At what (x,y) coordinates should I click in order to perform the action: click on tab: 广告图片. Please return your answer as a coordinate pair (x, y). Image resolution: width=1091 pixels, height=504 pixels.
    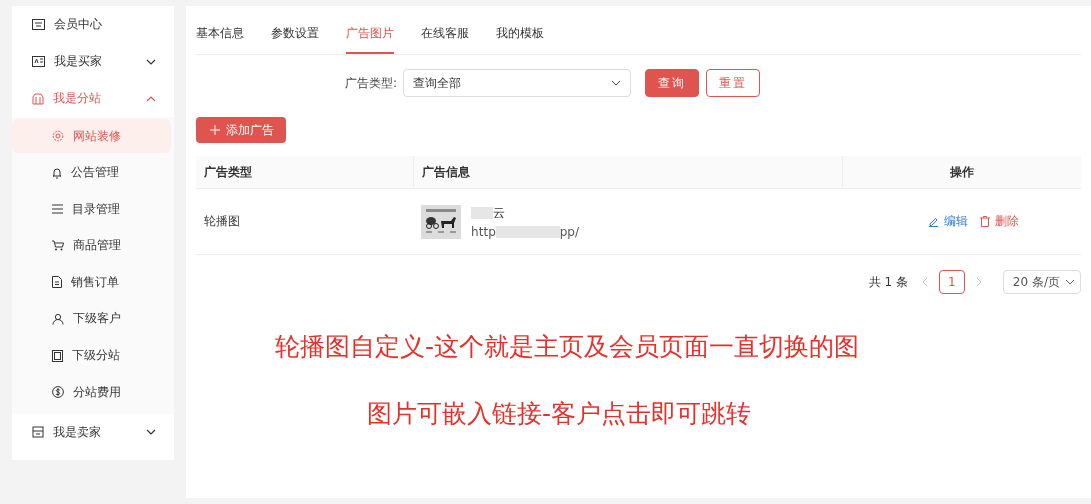
    Looking at the image, I should click on (370, 39).